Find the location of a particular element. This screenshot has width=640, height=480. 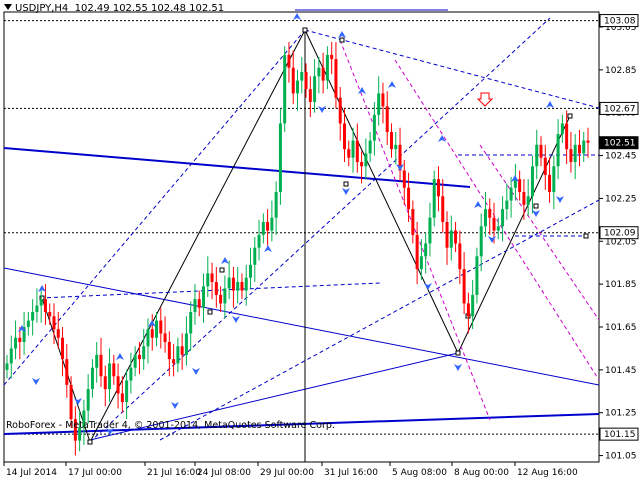

symbol-label: USDJPY,H4 is located at coordinates (42, 8).